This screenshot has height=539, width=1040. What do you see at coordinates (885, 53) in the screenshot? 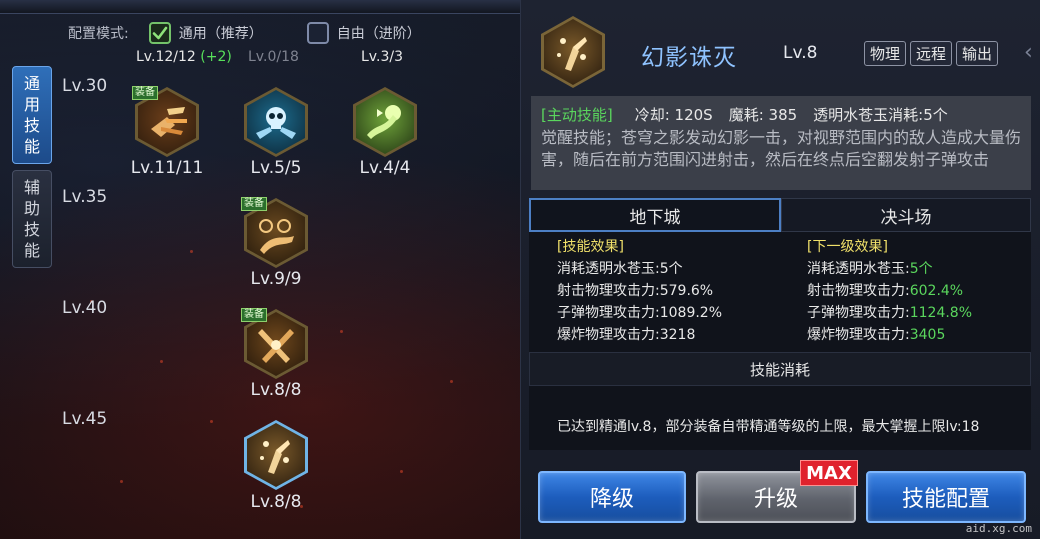
I see `tag-physical: 物理` at bounding box center [885, 53].